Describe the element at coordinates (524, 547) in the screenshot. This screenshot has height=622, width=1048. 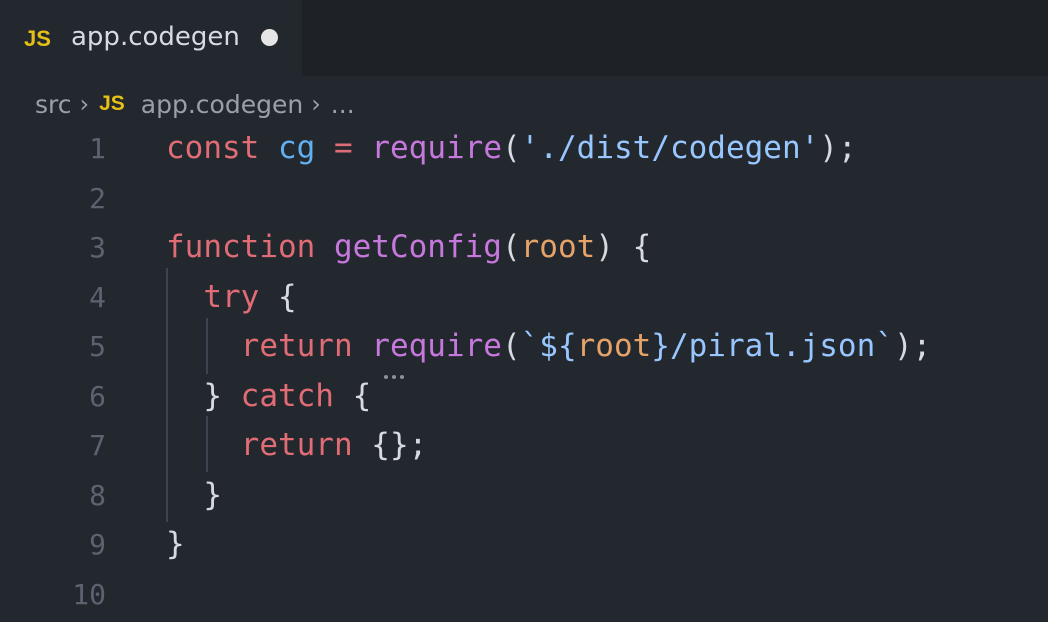
I see `code-line: 9}` at that location.